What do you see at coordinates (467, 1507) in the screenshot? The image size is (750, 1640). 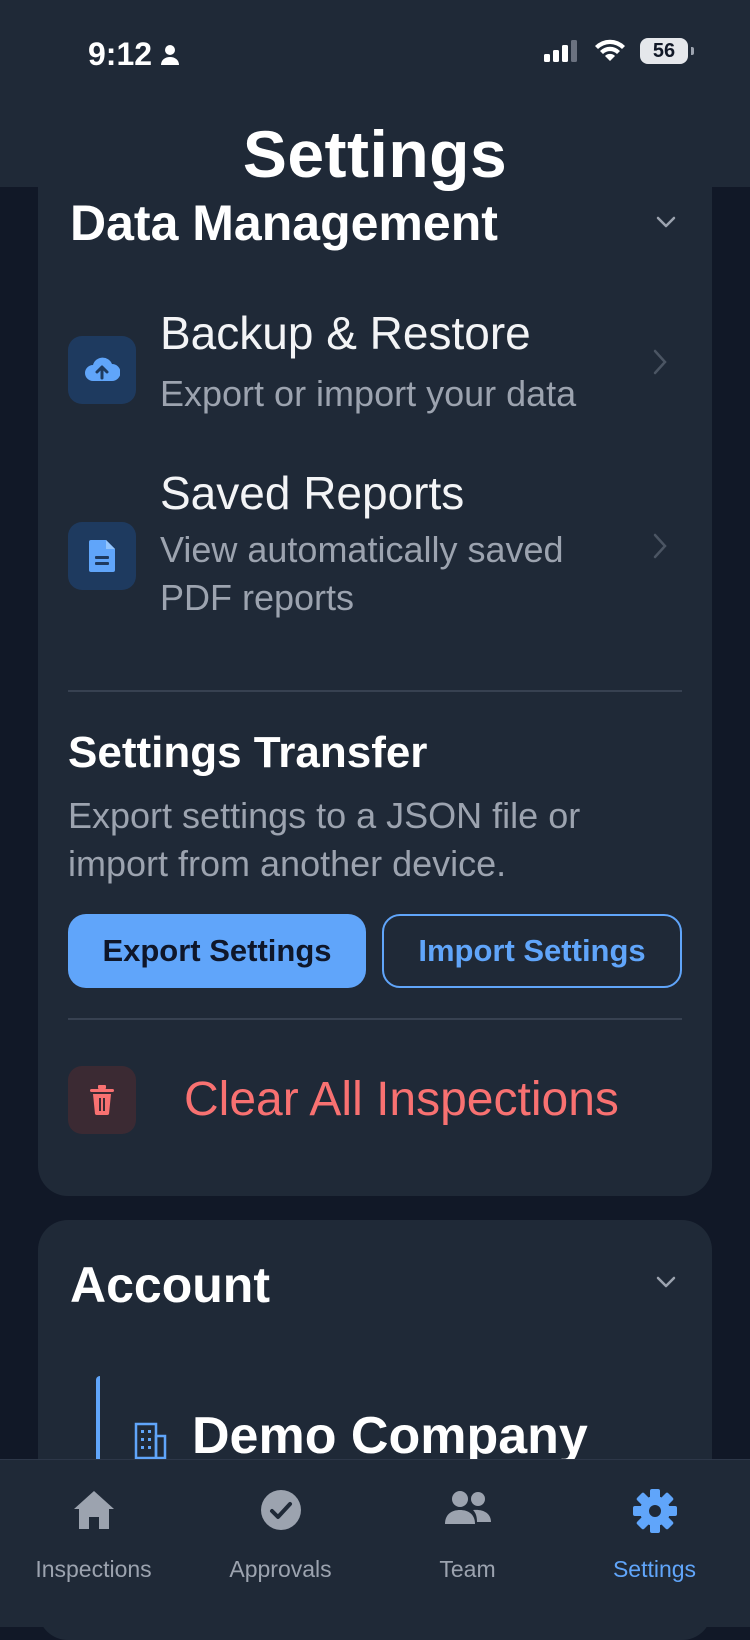 I see `team-icon` at bounding box center [467, 1507].